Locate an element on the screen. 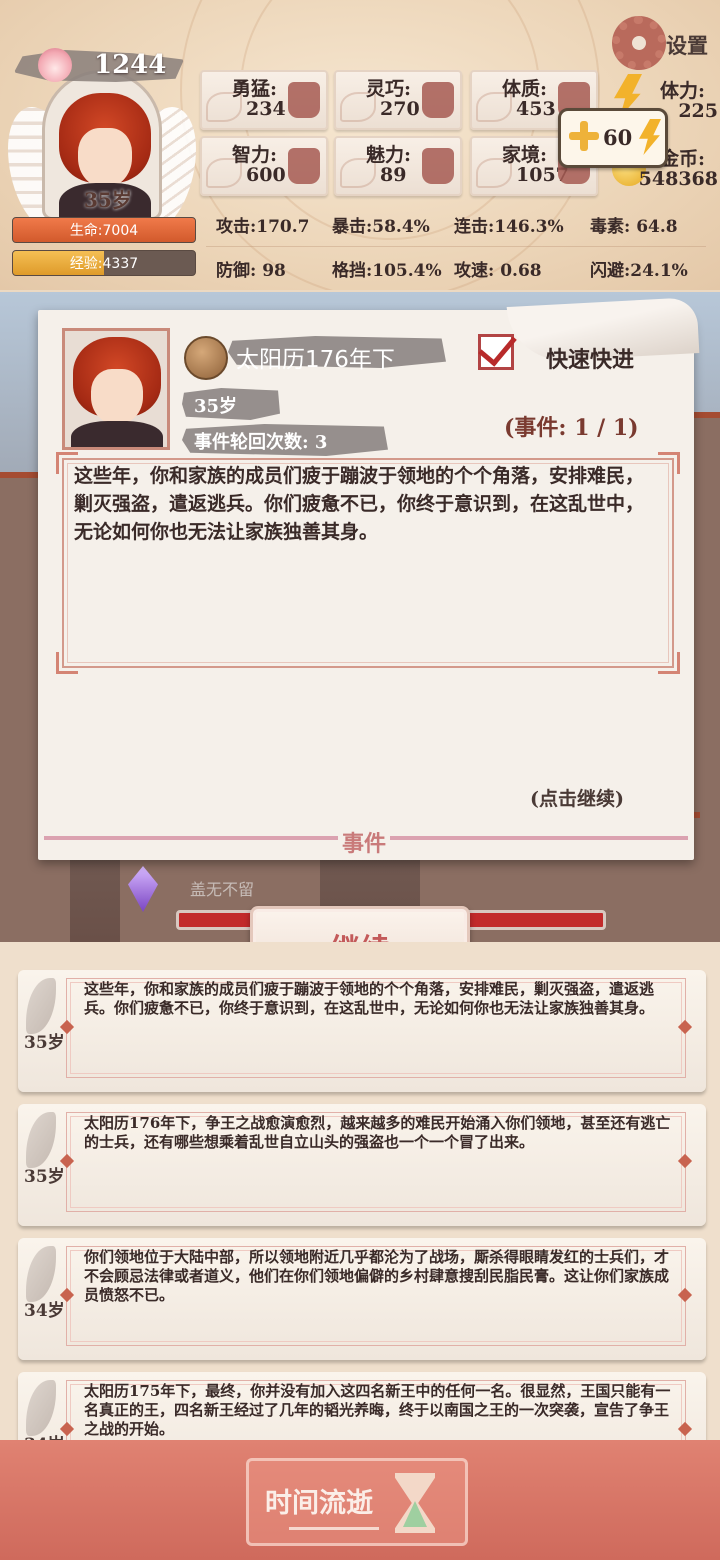 The image size is (720, 1560). stat-label: 勇猛: is located at coordinates (255, 89).